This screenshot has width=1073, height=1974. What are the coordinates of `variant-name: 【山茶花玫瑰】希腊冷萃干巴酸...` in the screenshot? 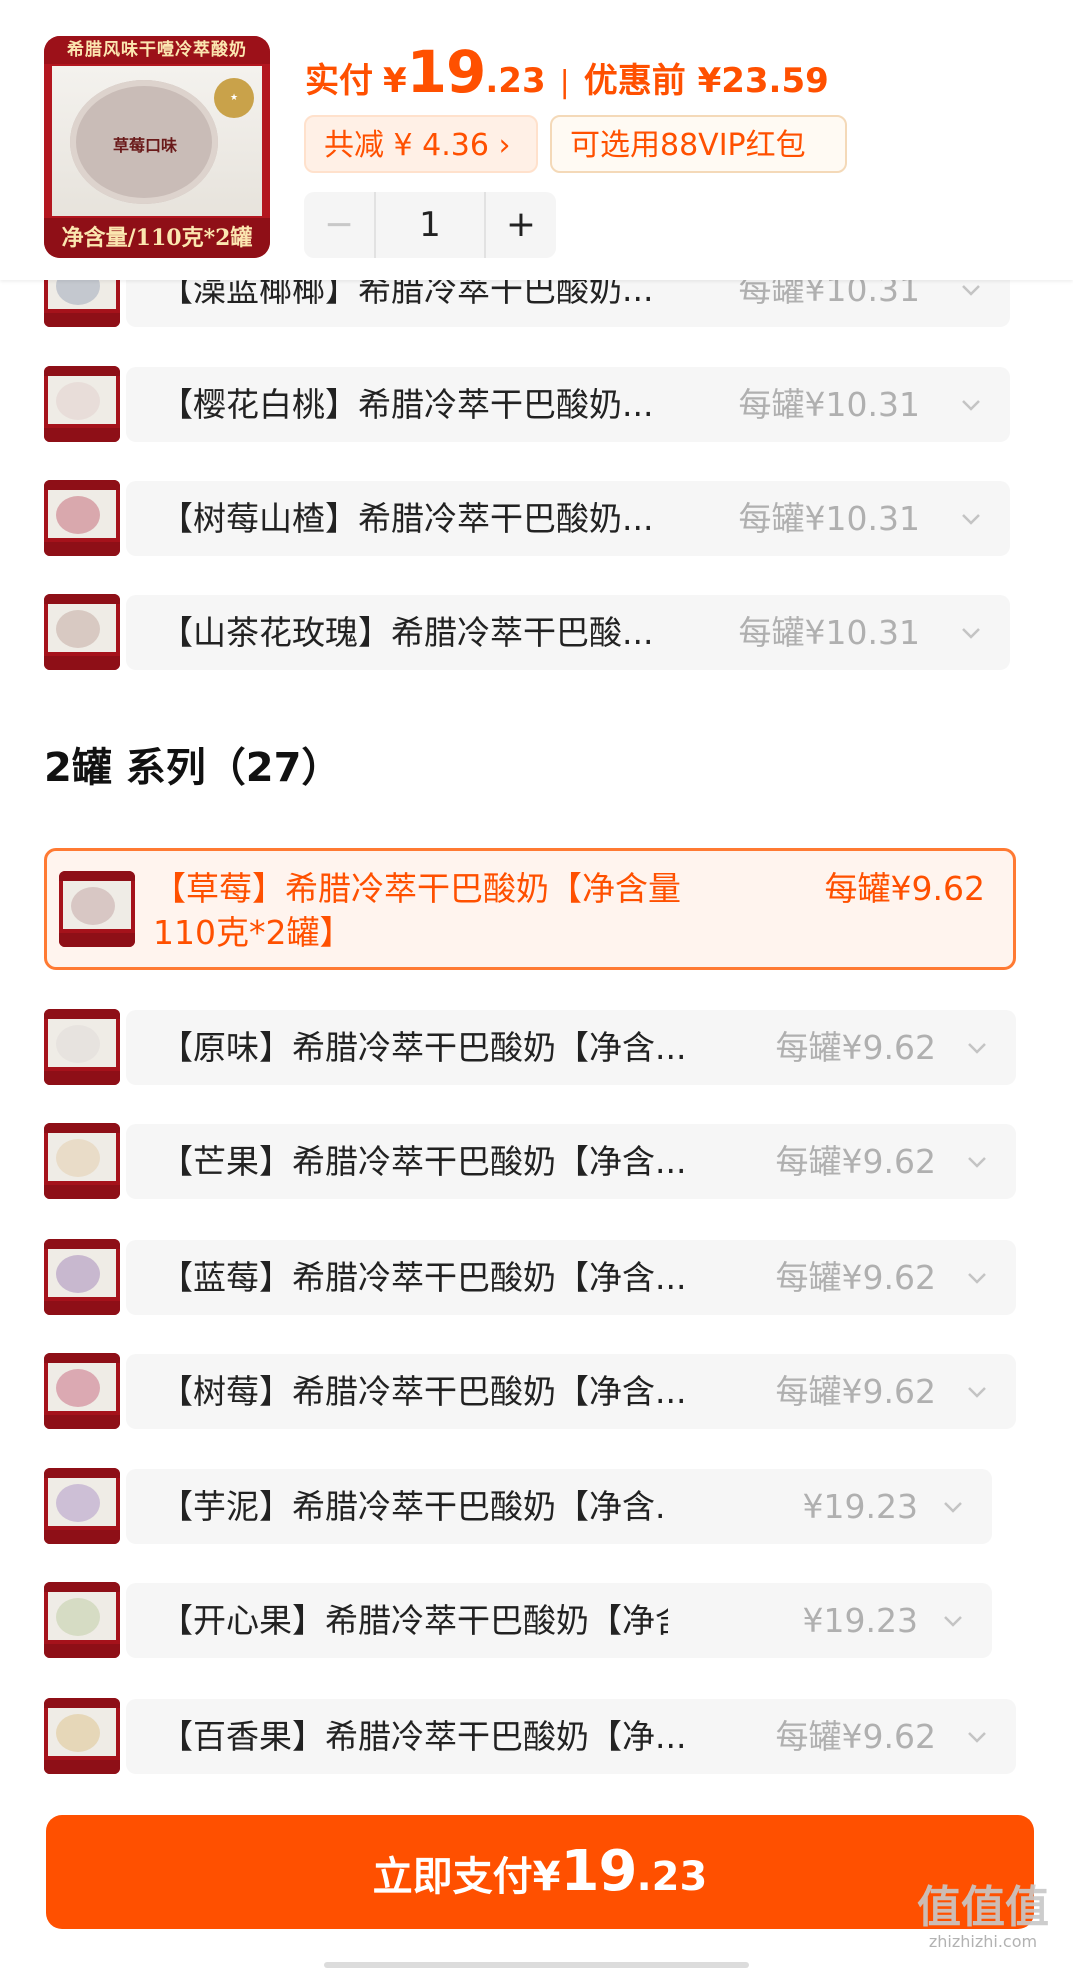 It's located at (407, 632).